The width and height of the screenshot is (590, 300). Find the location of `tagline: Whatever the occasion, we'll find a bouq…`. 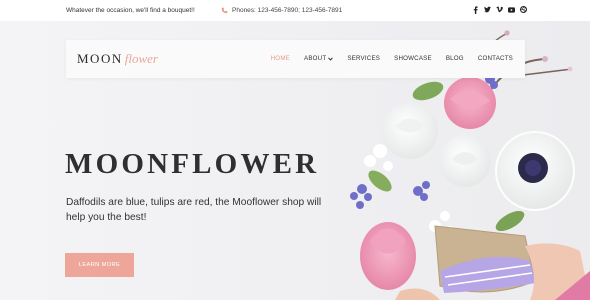

tagline: Whatever the occasion, we'll find a bouq… is located at coordinates (130, 10).